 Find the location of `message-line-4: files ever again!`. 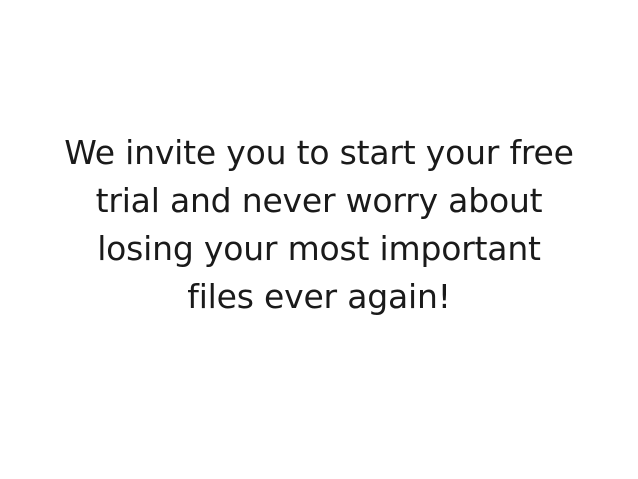

message-line-4: files ever again! is located at coordinates (319, 296).